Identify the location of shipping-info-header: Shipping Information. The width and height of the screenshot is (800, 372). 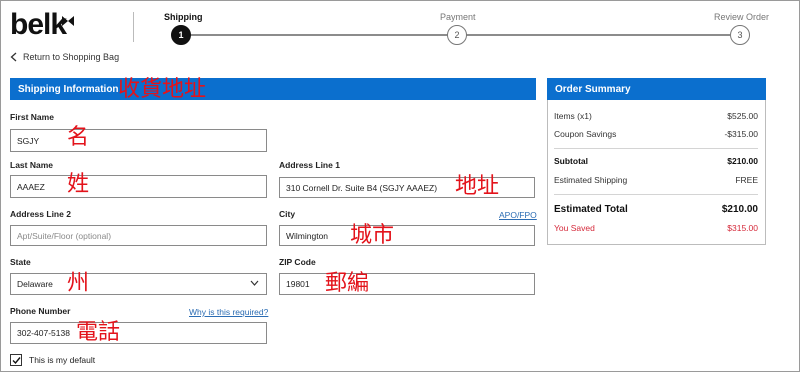
(273, 89).